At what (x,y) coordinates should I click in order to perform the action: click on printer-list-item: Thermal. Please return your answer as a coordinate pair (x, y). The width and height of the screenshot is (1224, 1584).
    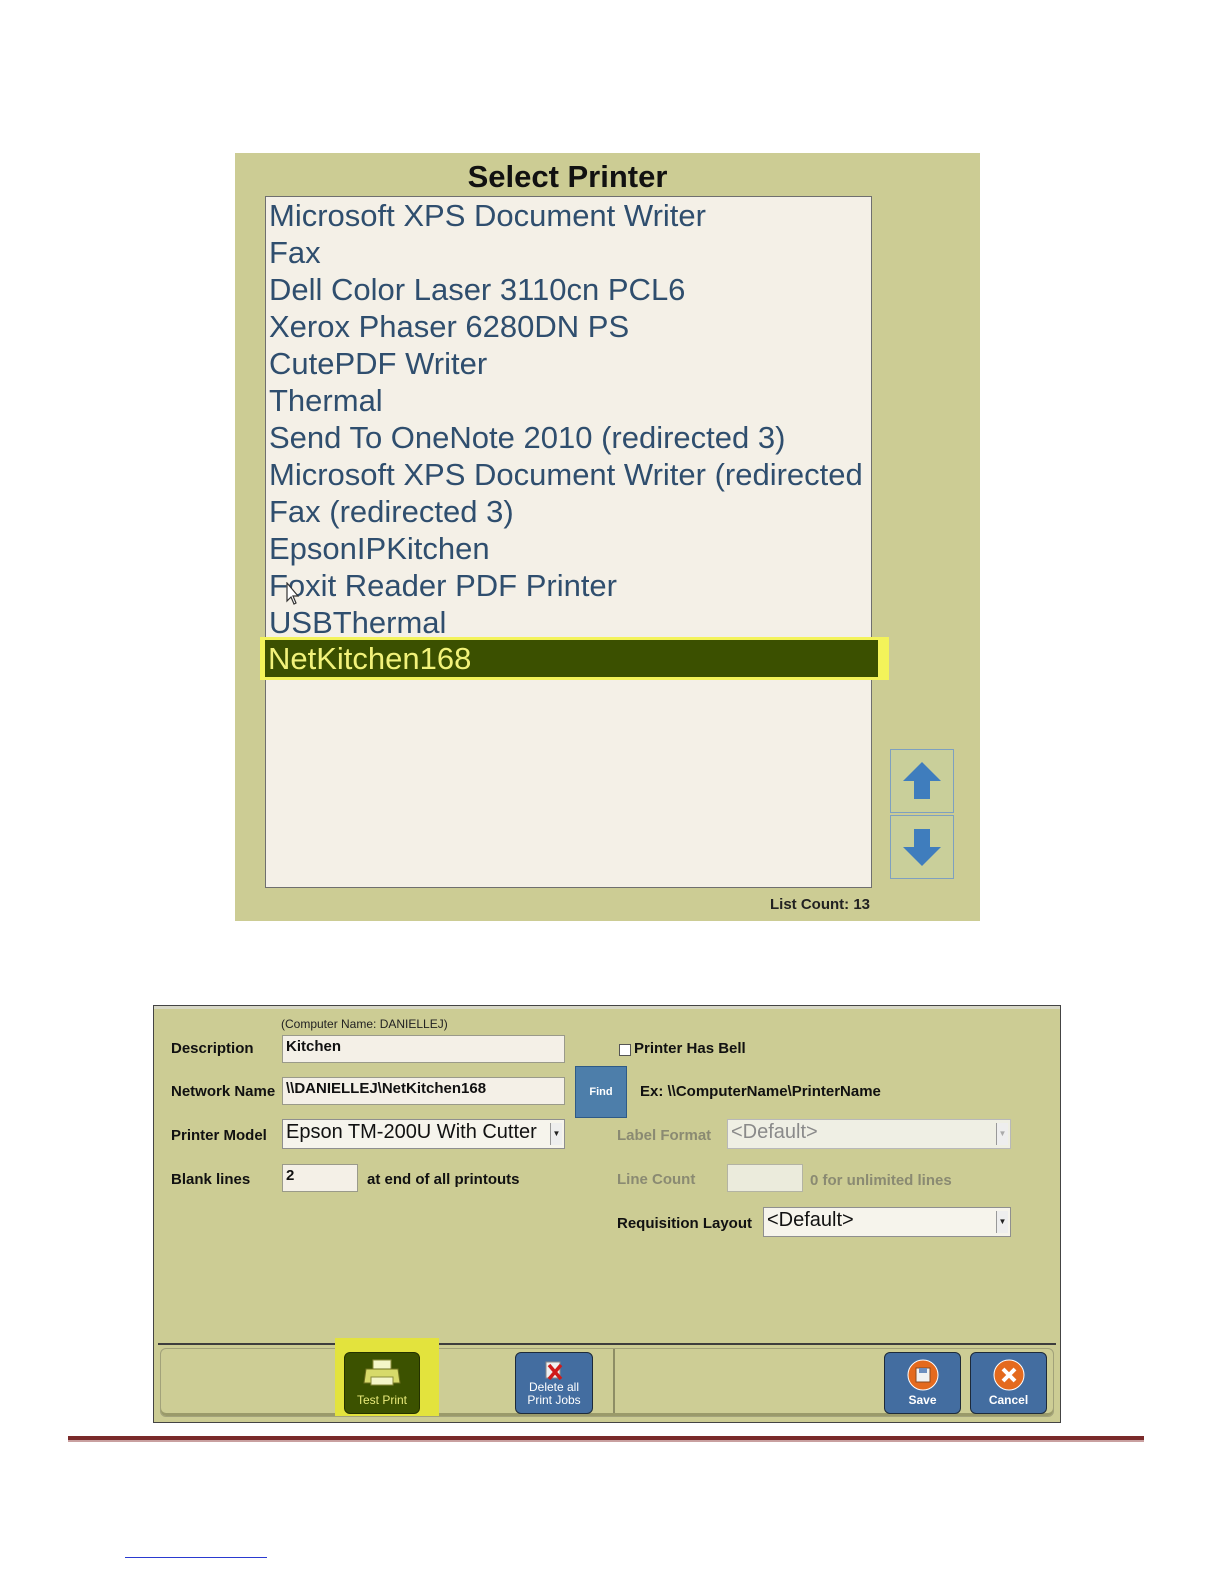
    Looking at the image, I should click on (568, 400).